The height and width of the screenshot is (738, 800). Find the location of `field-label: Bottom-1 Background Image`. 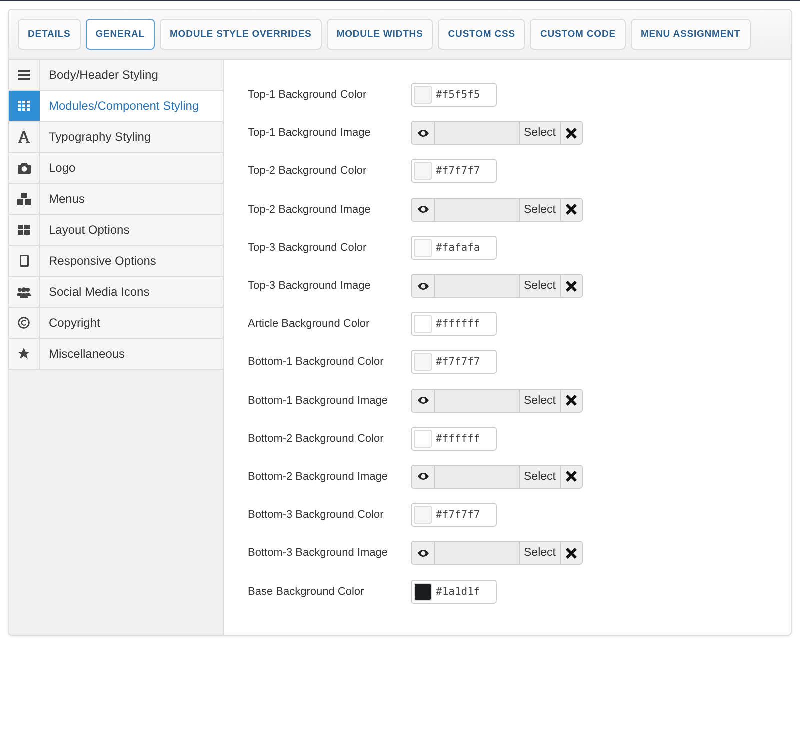

field-label: Bottom-1 Background Image is located at coordinates (319, 400).